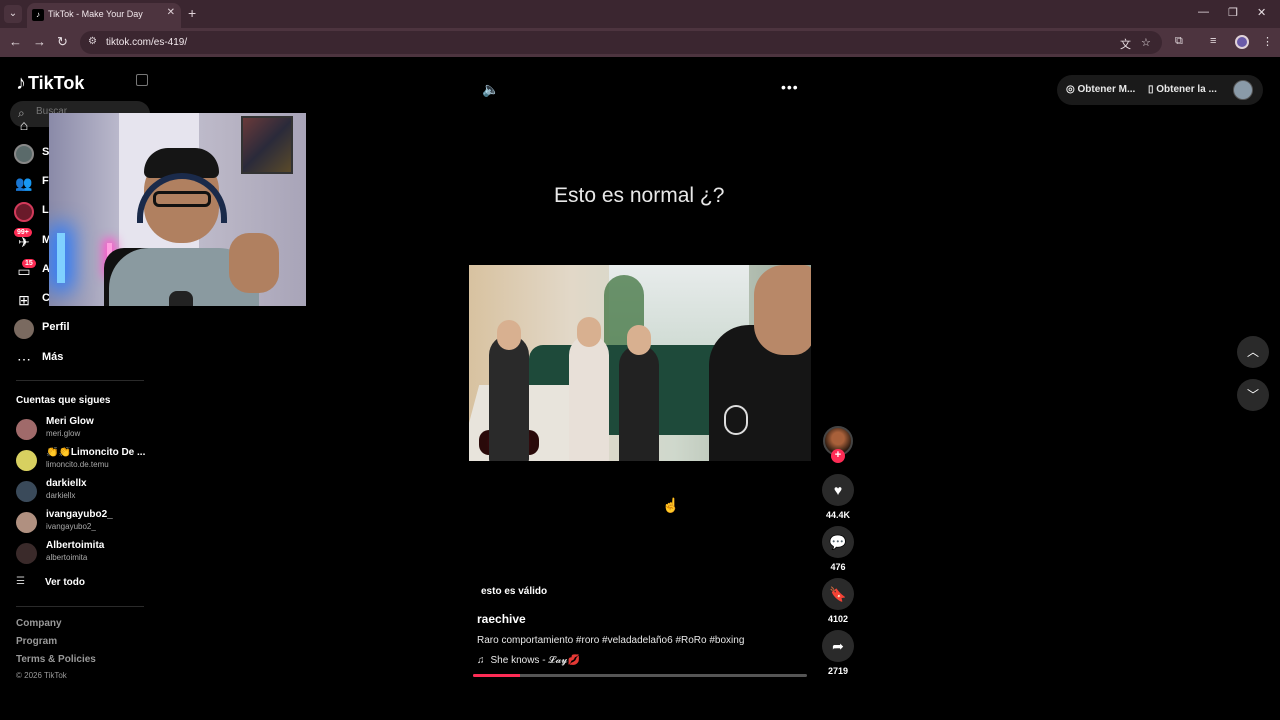 This screenshot has height=720, width=1280. What do you see at coordinates (514, 591) in the screenshot?
I see `video-caption: esto es válido` at bounding box center [514, 591].